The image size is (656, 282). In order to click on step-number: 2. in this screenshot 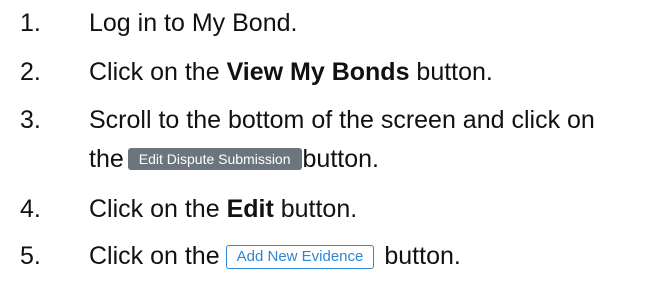, I will do `click(30, 72)`.